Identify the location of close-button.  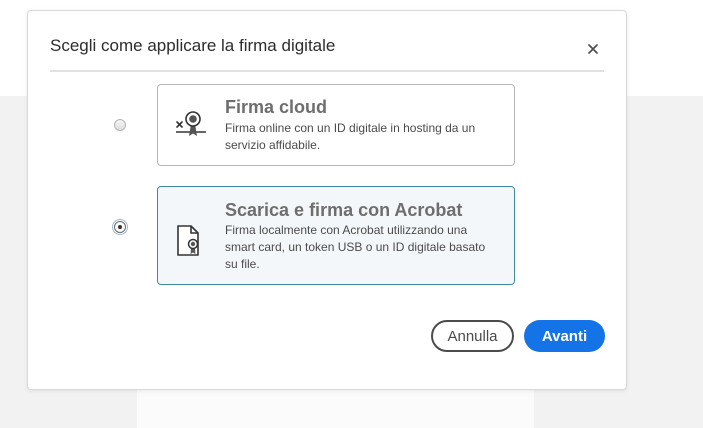
(593, 49).